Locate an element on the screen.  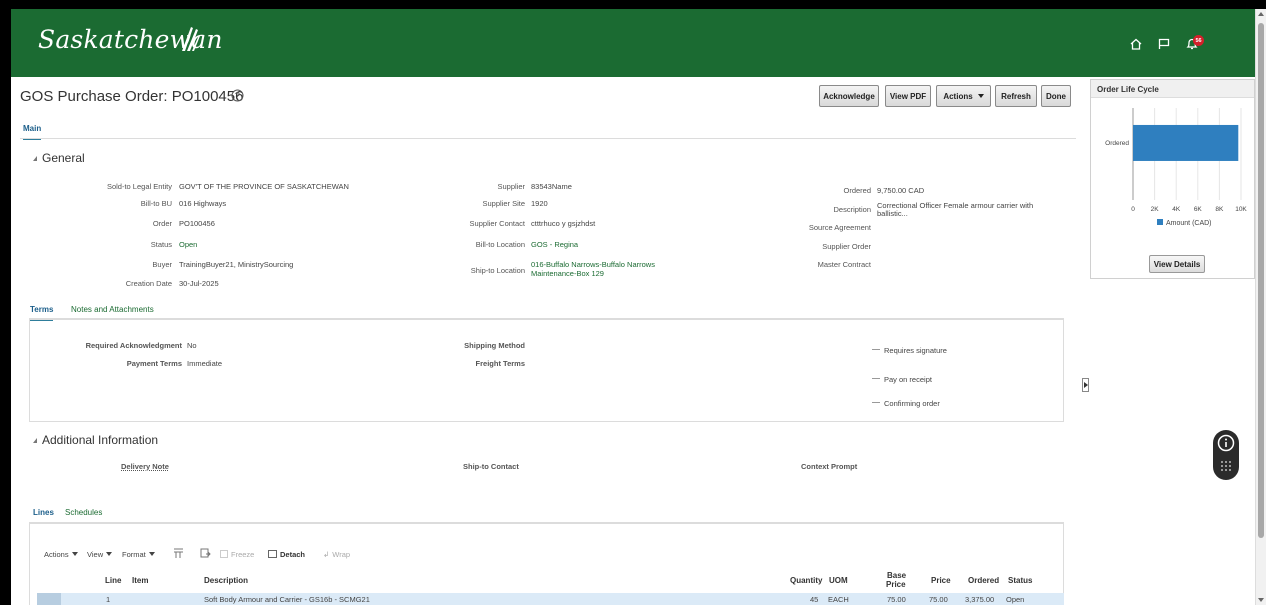
actions-menu-button: Actions is located at coordinates (963, 96).